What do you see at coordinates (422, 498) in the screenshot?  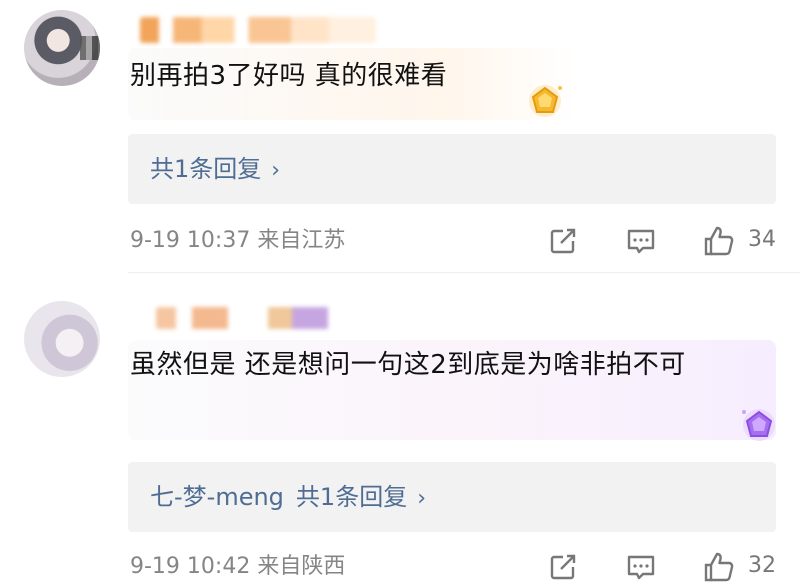 I see `chevron-right-icon: ›` at bounding box center [422, 498].